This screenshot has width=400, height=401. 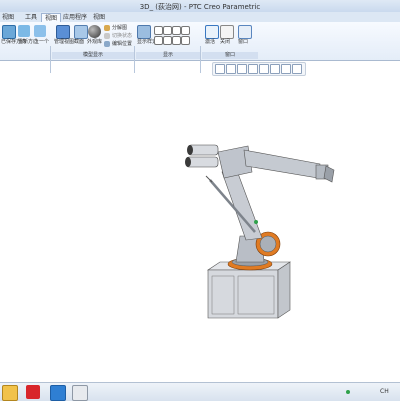 I want to click on input-language-indicator: CH, so click(x=384, y=391).